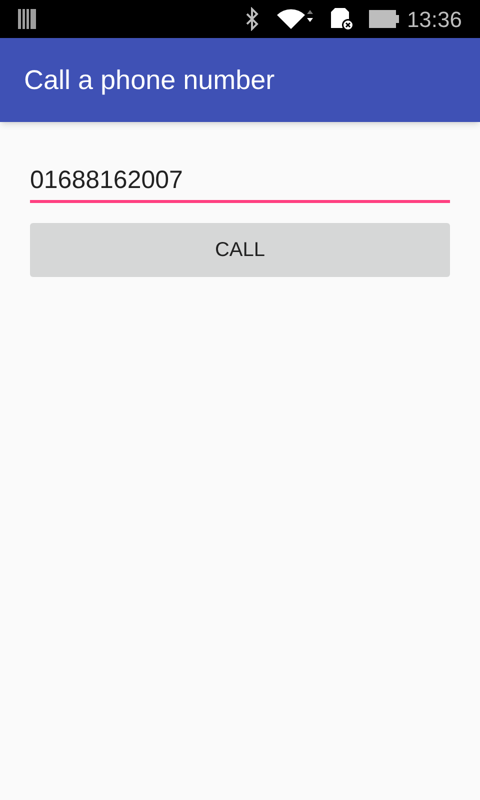 Image resolution: width=480 pixels, height=800 pixels. Describe the element at coordinates (149, 80) in the screenshot. I see `app-title: Call a phone number` at that location.